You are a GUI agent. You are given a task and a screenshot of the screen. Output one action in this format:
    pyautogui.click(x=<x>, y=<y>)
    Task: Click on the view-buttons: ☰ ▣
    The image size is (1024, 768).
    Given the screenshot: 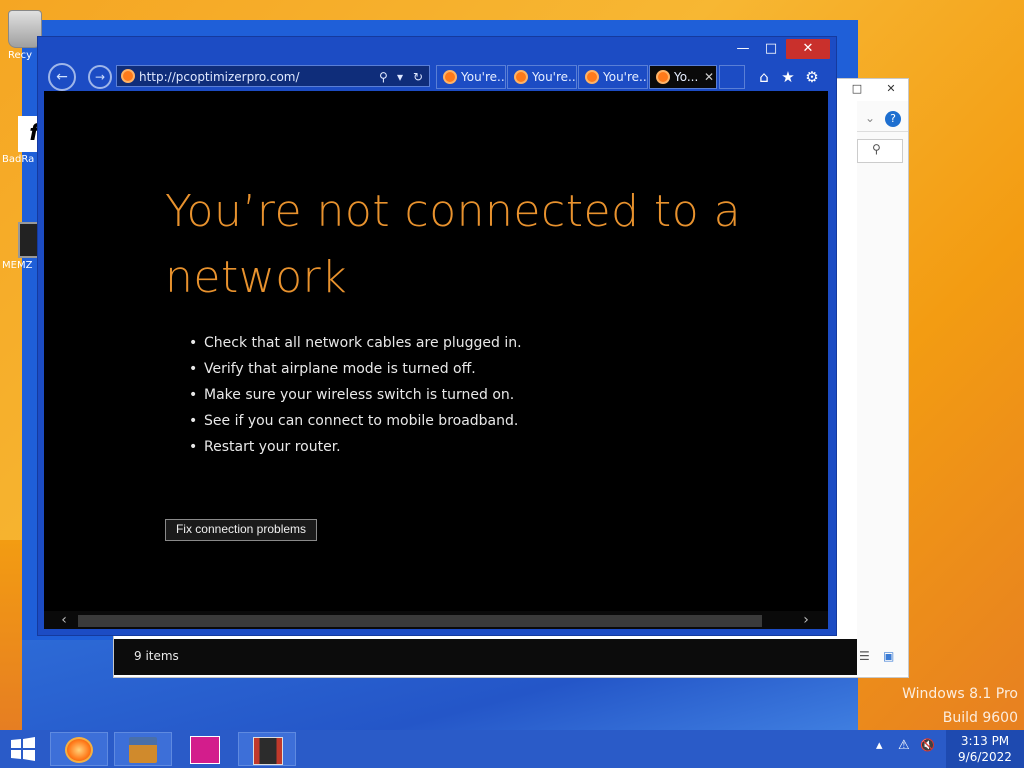 What is the action you would take?
    pyautogui.click(x=882, y=658)
    